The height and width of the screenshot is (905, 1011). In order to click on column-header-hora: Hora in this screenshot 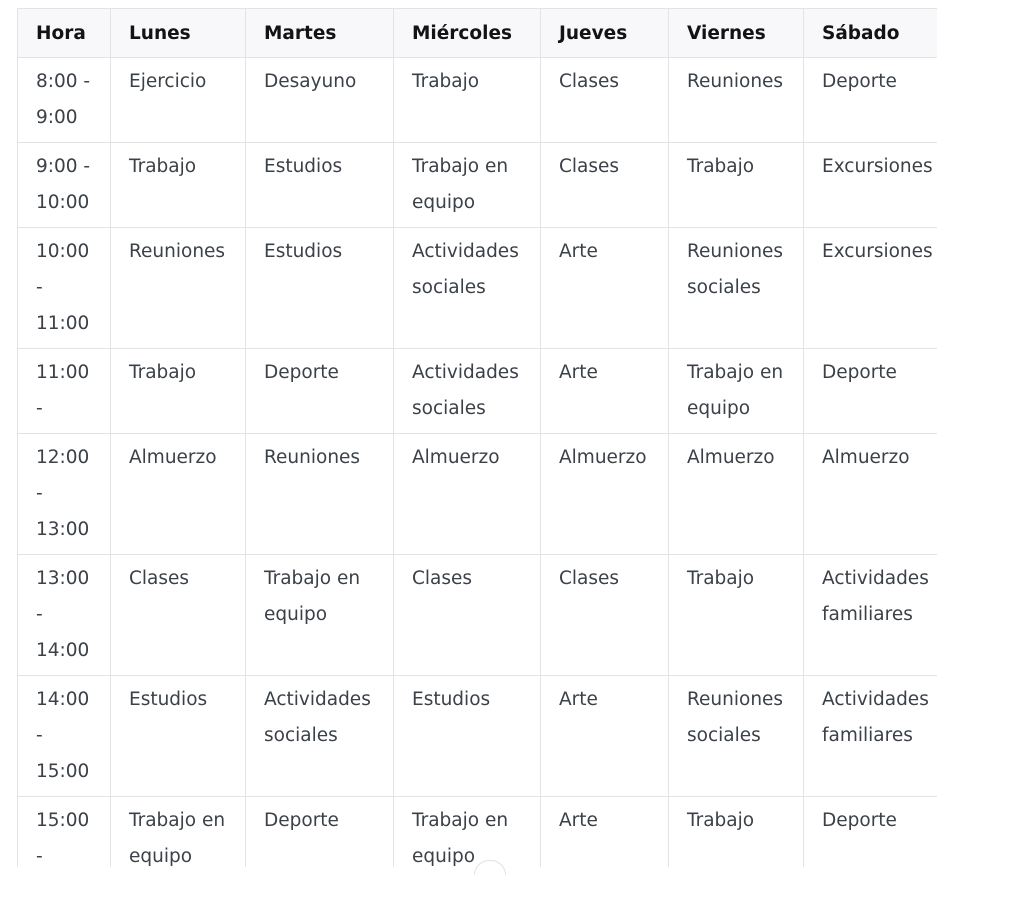, I will do `click(64, 33)`.